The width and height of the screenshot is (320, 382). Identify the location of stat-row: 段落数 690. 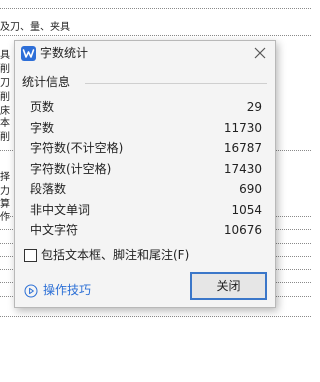
(146, 189).